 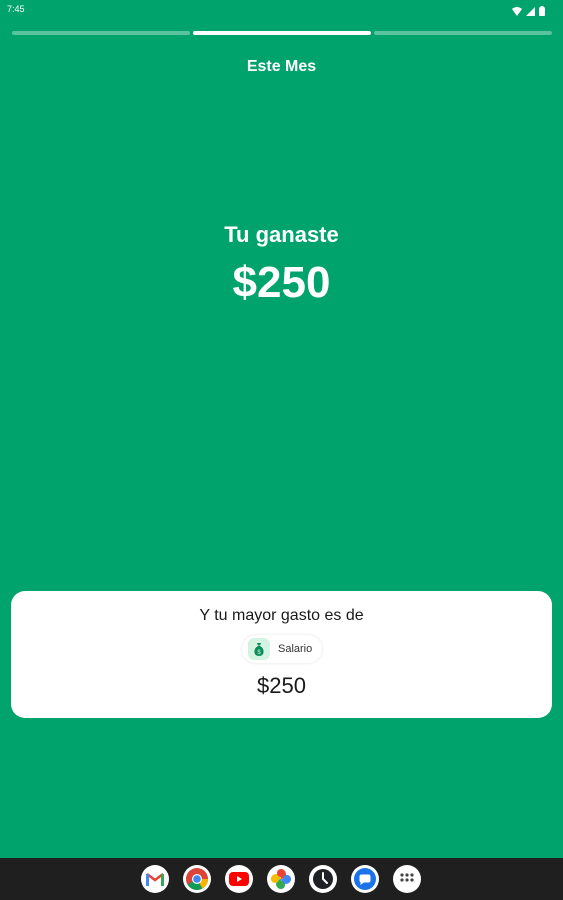 I want to click on app-dock, so click(x=281, y=879).